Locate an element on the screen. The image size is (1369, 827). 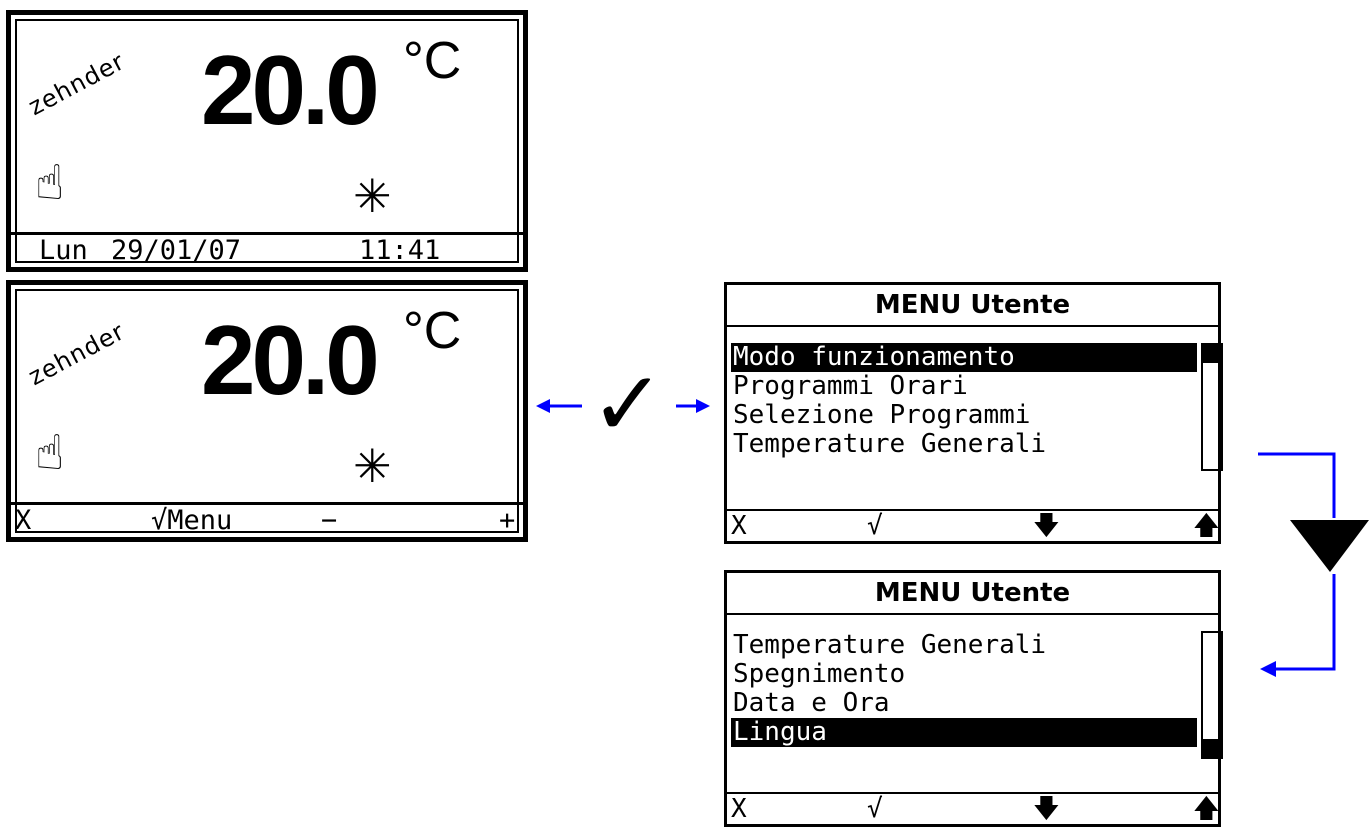
date-label: 29/01/07 is located at coordinates (176, 250).